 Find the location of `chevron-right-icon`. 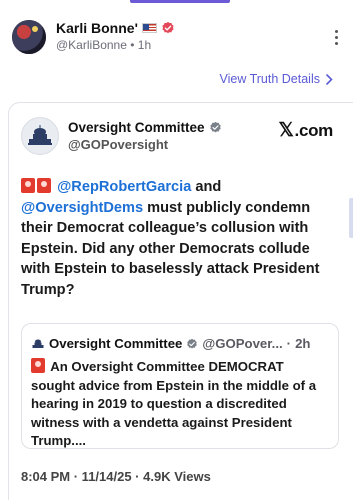

chevron-right-icon is located at coordinates (329, 79).